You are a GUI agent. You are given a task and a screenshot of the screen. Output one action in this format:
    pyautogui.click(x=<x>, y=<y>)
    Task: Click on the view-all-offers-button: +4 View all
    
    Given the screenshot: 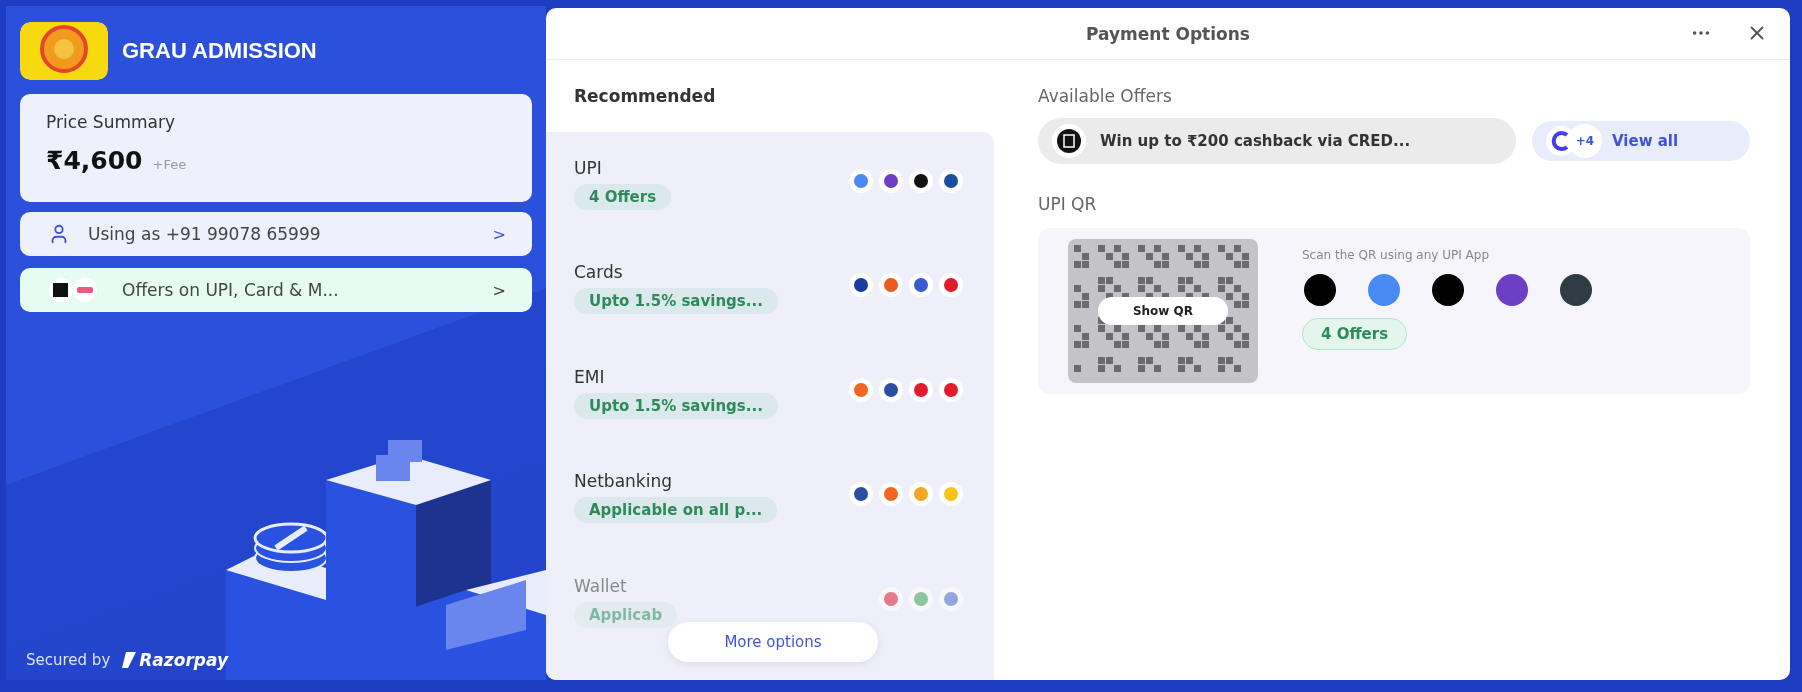 What is the action you would take?
    pyautogui.click(x=1641, y=141)
    